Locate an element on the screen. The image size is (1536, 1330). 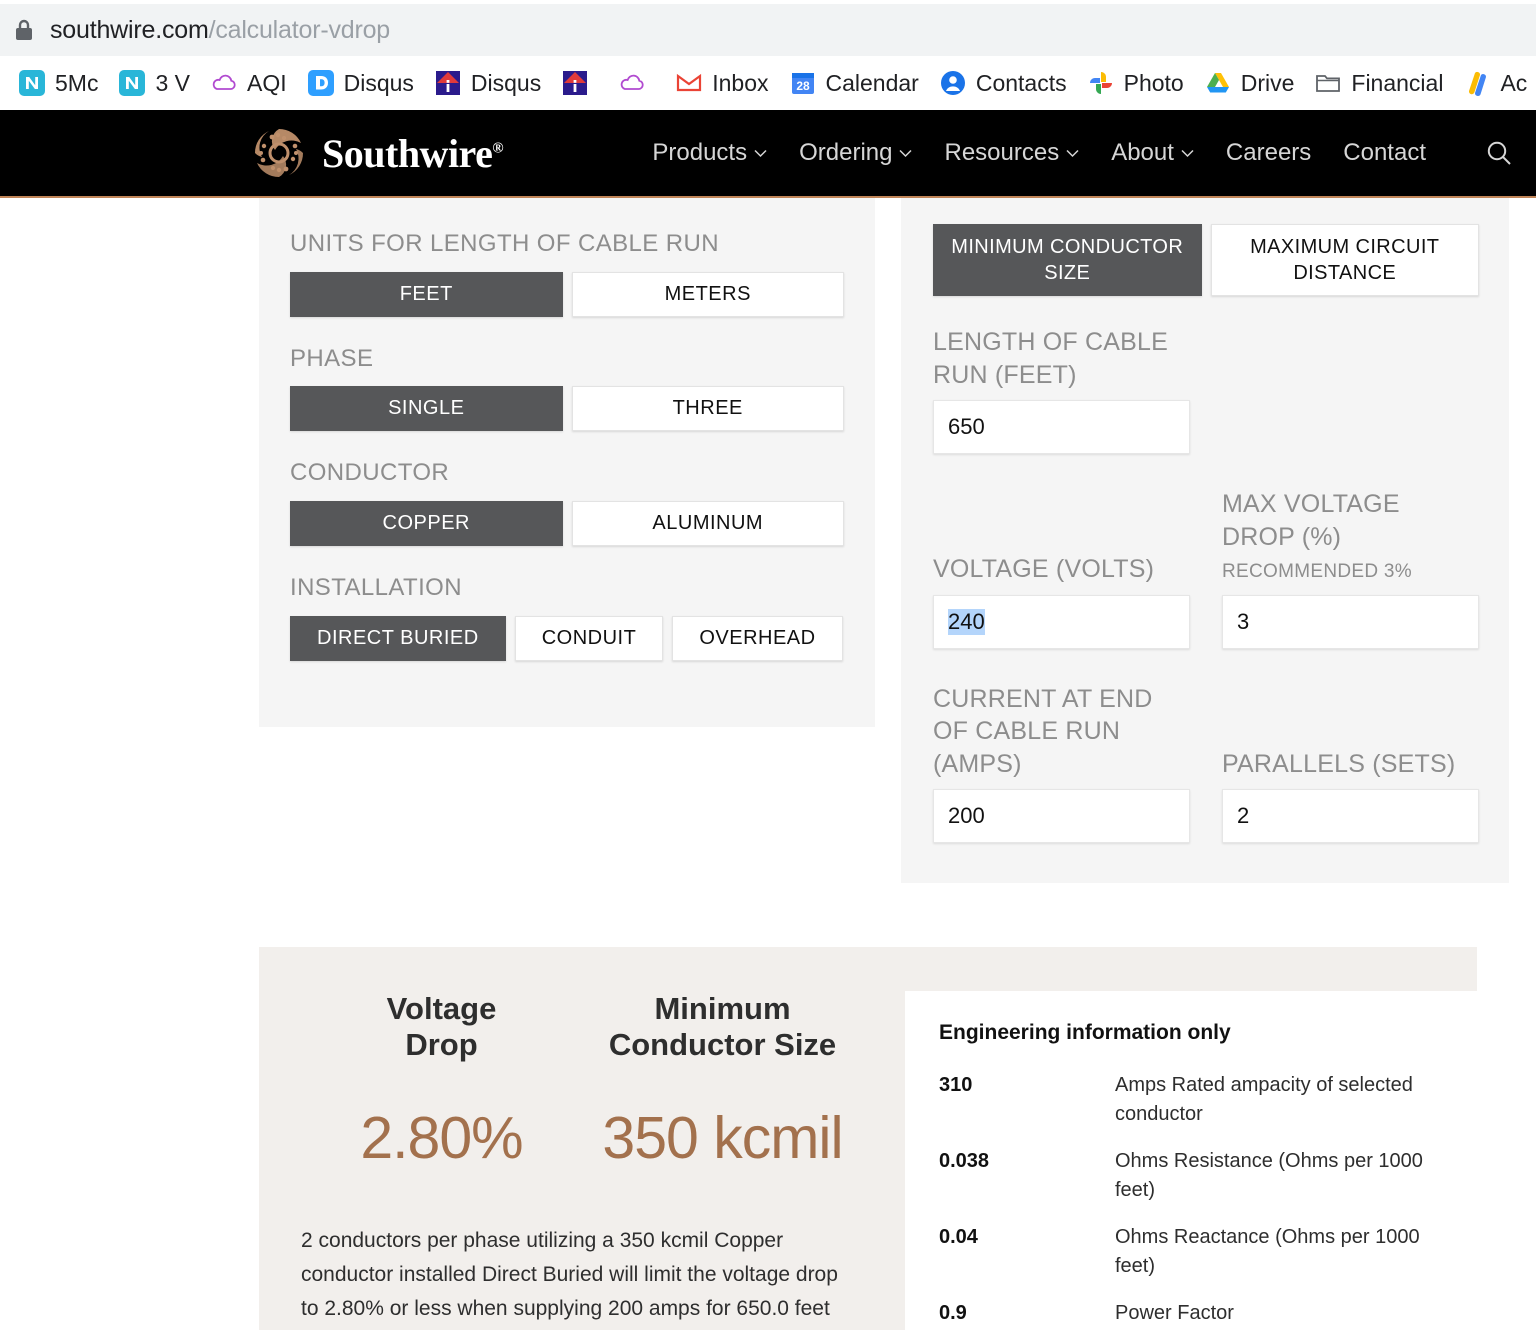
units-button-meters: METERS is located at coordinates (707, 294).